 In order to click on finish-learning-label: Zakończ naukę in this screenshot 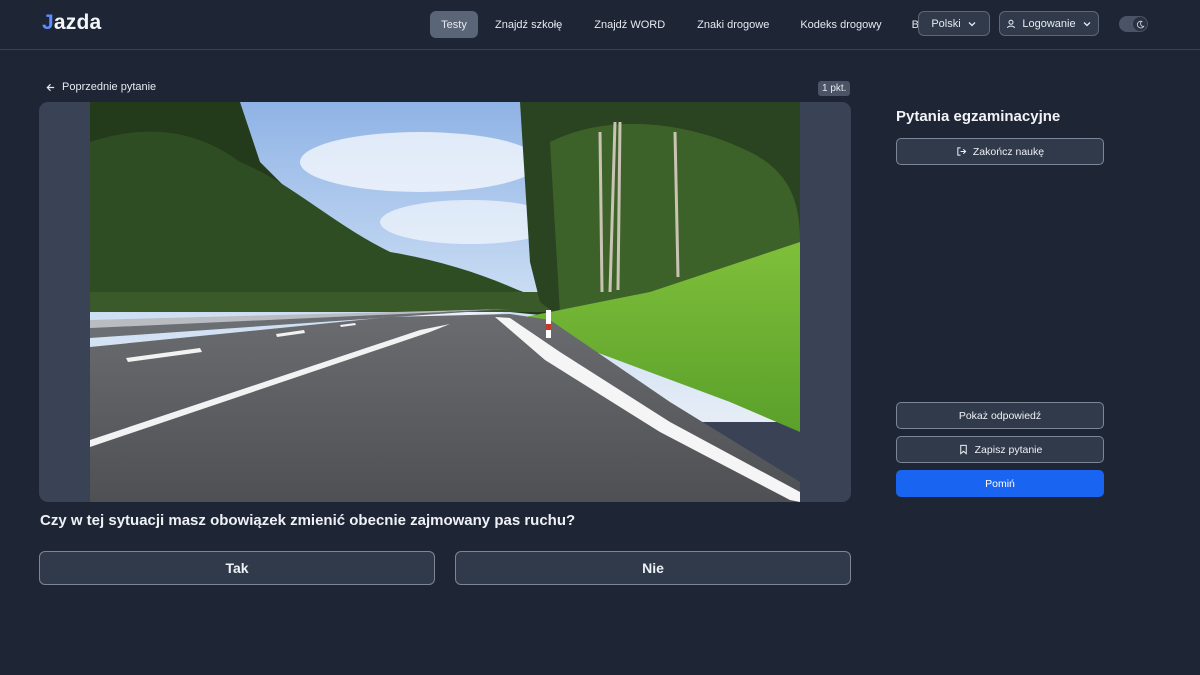, I will do `click(1008, 151)`.